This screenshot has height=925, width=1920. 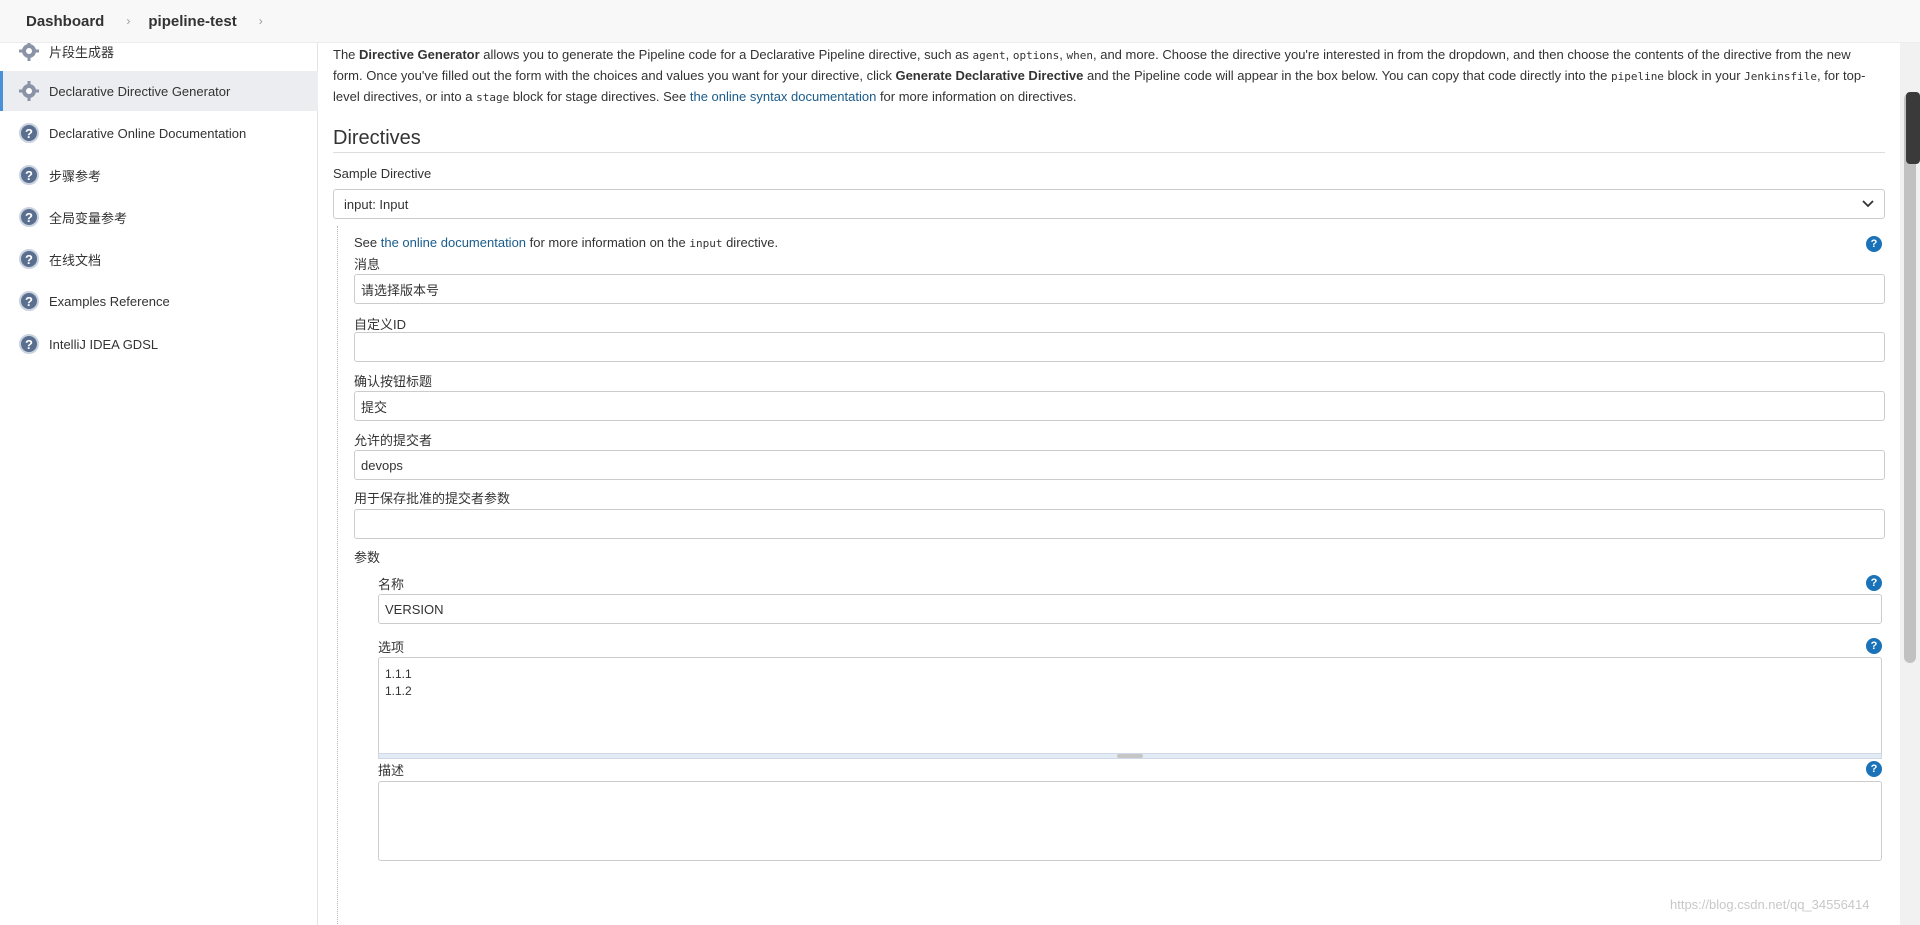 I want to click on sidebar-item-online-docs: ? 在线文档, so click(x=159, y=259).